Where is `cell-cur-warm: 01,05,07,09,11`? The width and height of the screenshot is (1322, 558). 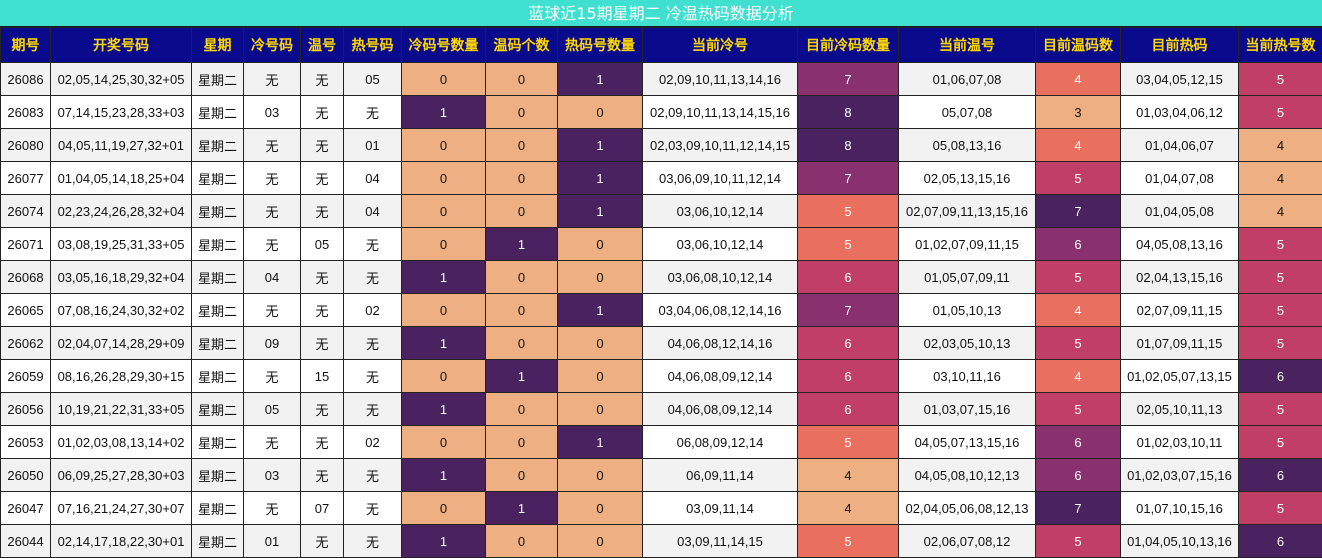
cell-cur-warm: 01,05,07,09,11 is located at coordinates (967, 277).